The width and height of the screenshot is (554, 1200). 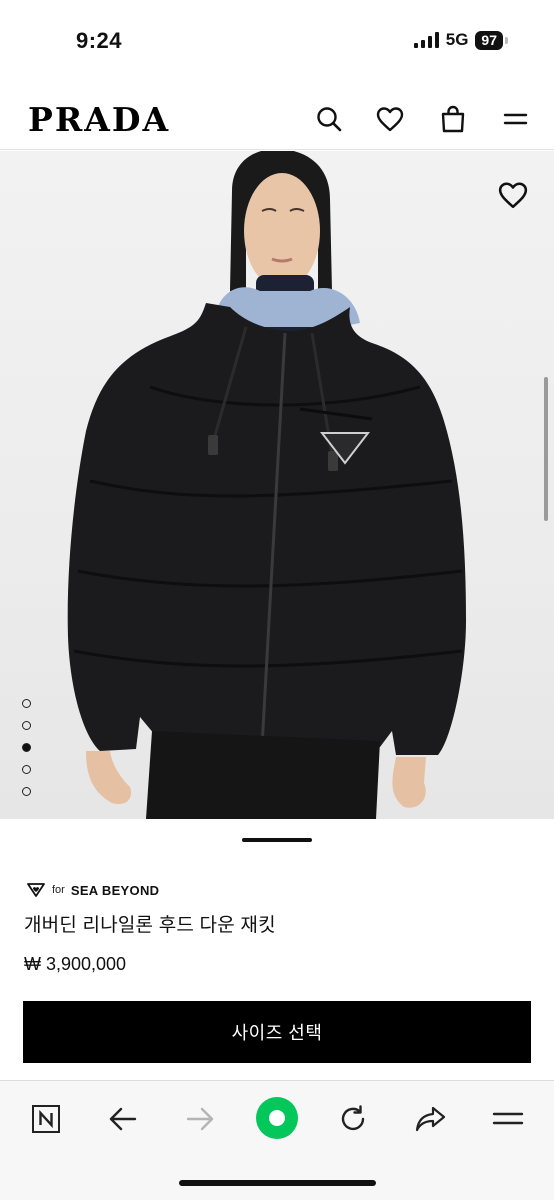 What do you see at coordinates (200, 1119) in the screenshot?
I see `forward-arrow-icon` at bounding box center [200, 1119].